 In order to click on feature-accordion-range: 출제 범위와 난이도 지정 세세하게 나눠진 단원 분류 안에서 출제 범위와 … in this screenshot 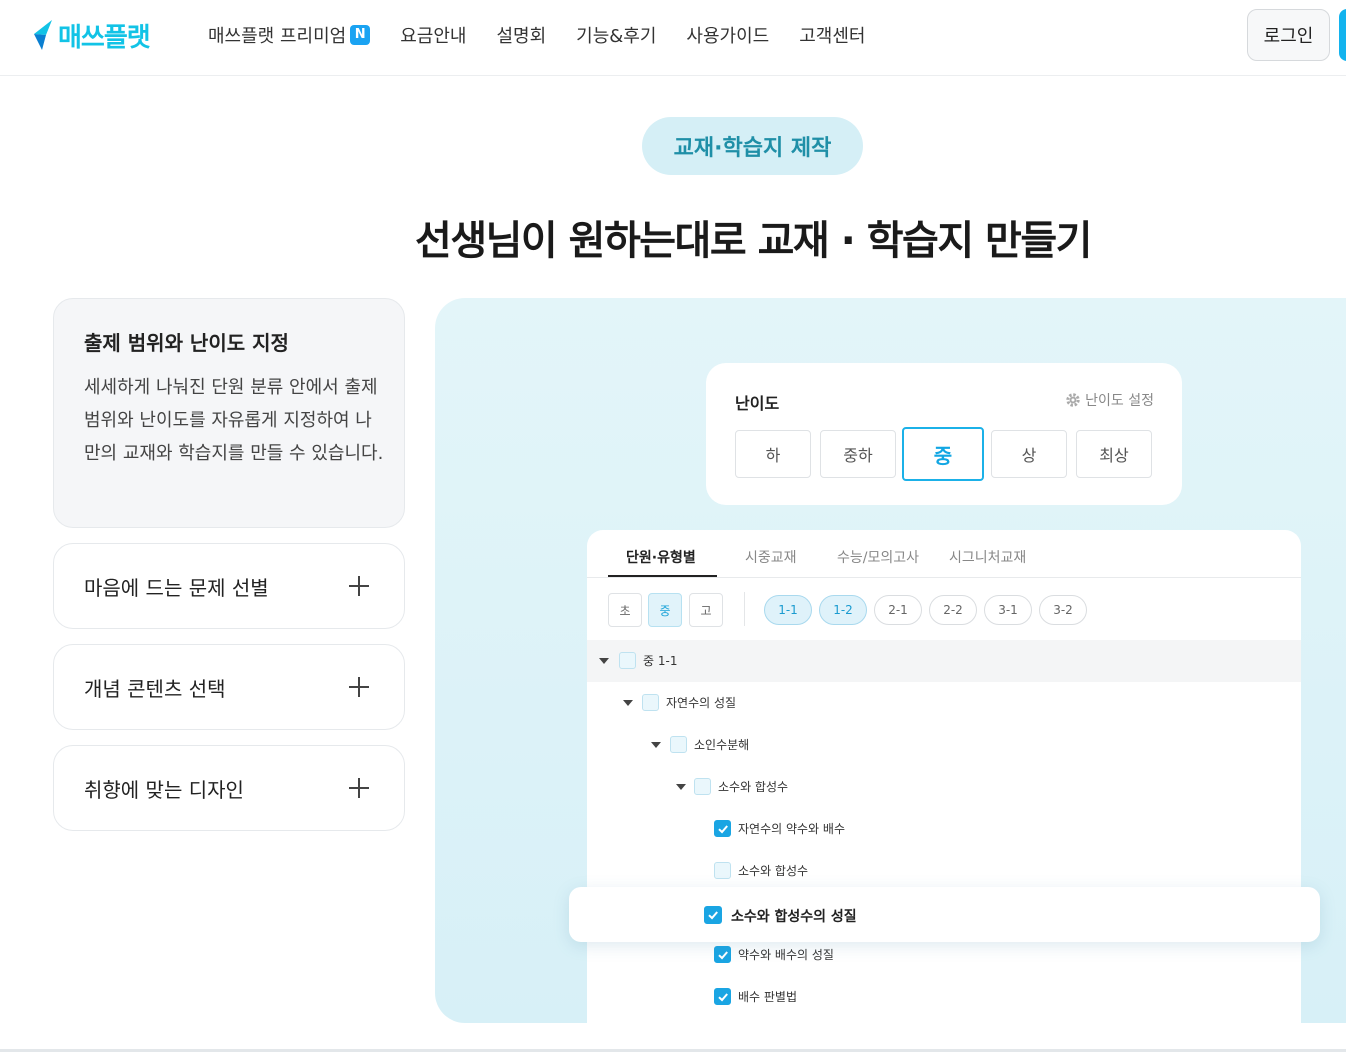, I will do `click(229, 413)`.